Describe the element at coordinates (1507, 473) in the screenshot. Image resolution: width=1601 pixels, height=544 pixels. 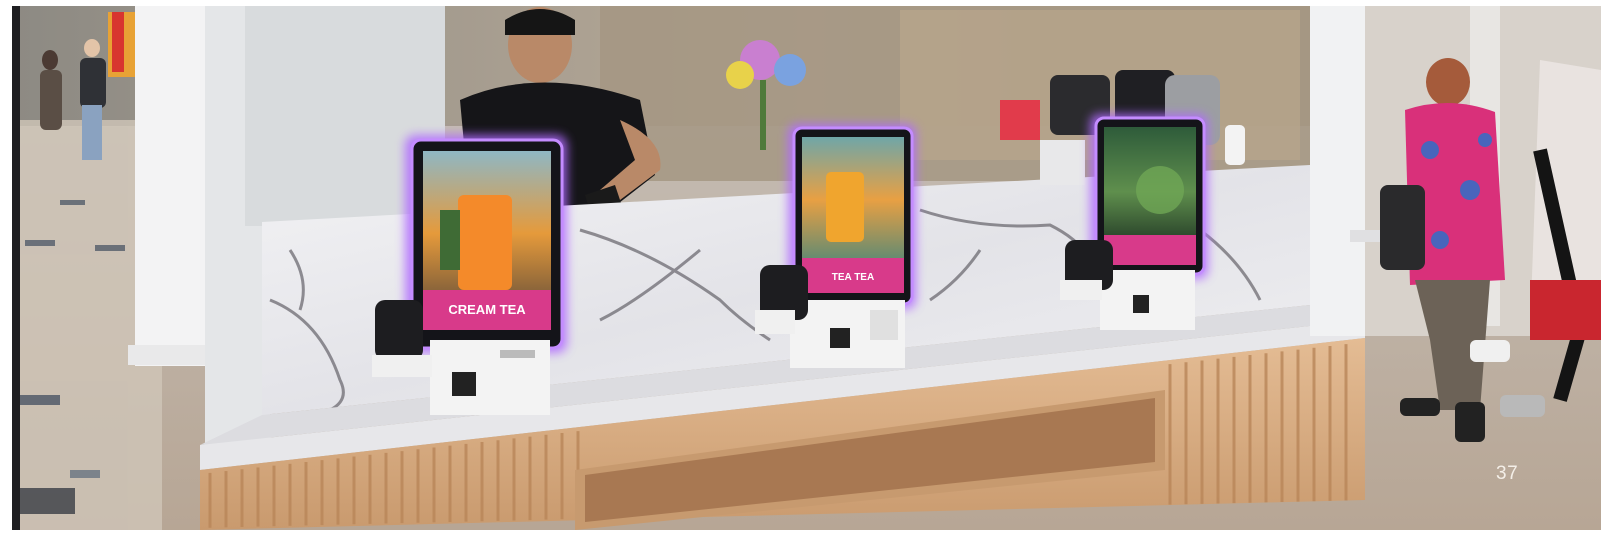
I see `page-number: 37` at that location.